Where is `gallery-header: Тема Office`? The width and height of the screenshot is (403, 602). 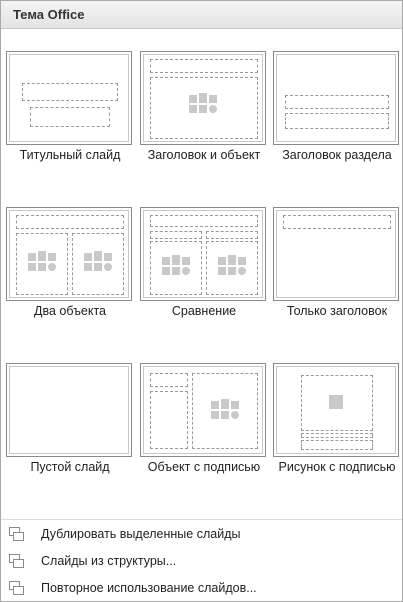
gallery-header: Тема Office is located at coordinates (201, 15).